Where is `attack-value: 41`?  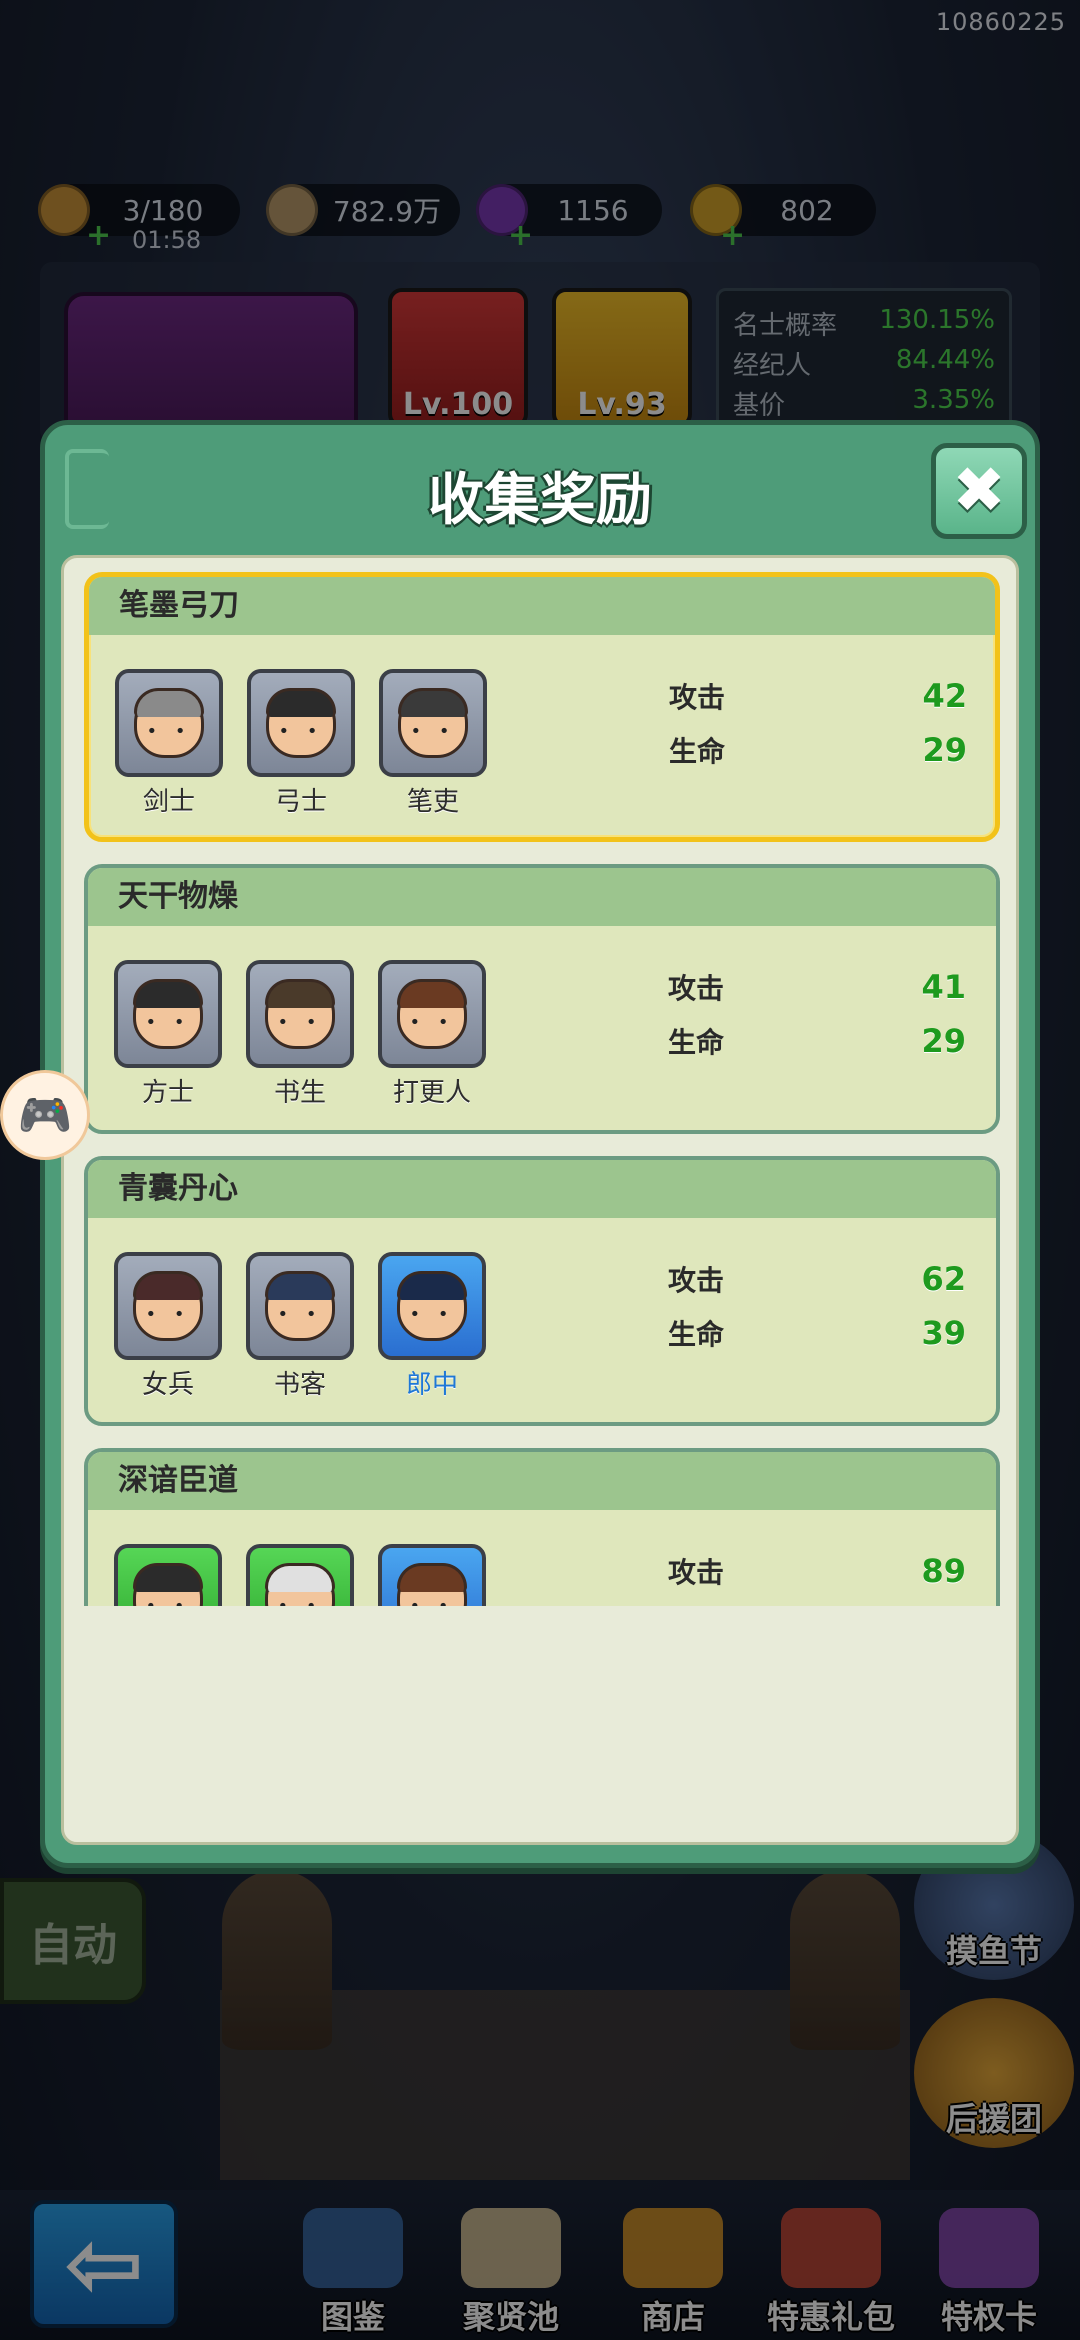
attack-value: 41 is located at coordinates (943, 987).